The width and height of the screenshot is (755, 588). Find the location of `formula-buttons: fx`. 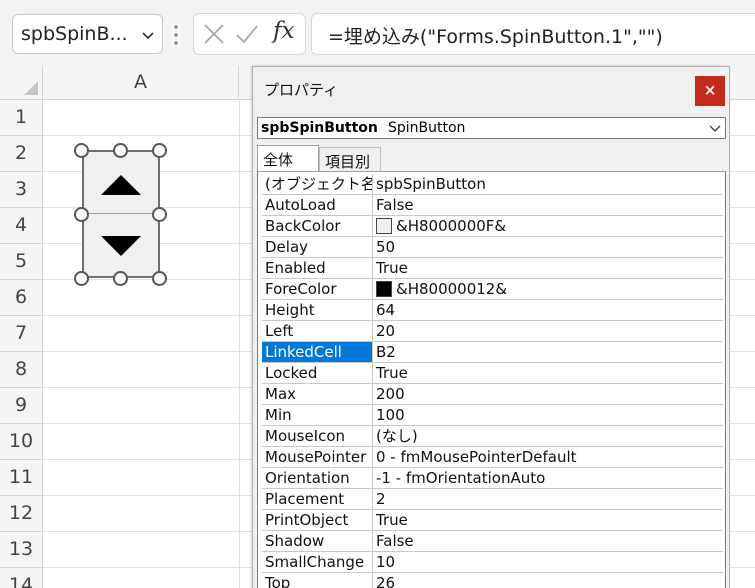

formula-buttons: fx is located at coordinates (249, 34).